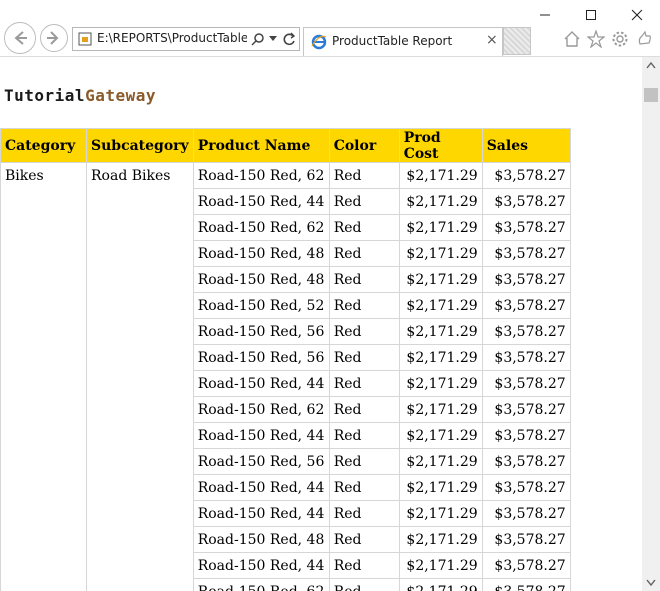 Image resolution: width=660 pixels, height=591 pixels. I want to click on forward-icon, so click(53, 38).